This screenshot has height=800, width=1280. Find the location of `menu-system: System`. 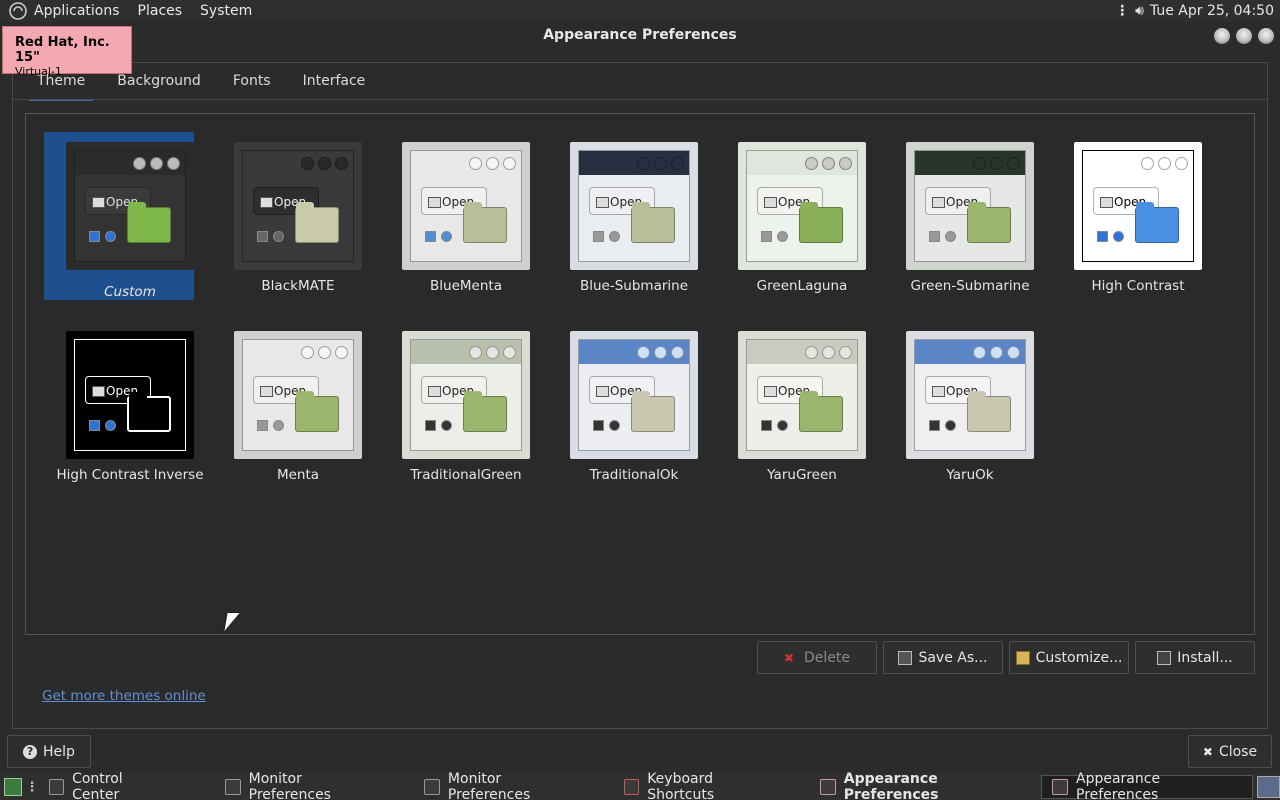

menu-system: System is located at coordinates (226, 11).